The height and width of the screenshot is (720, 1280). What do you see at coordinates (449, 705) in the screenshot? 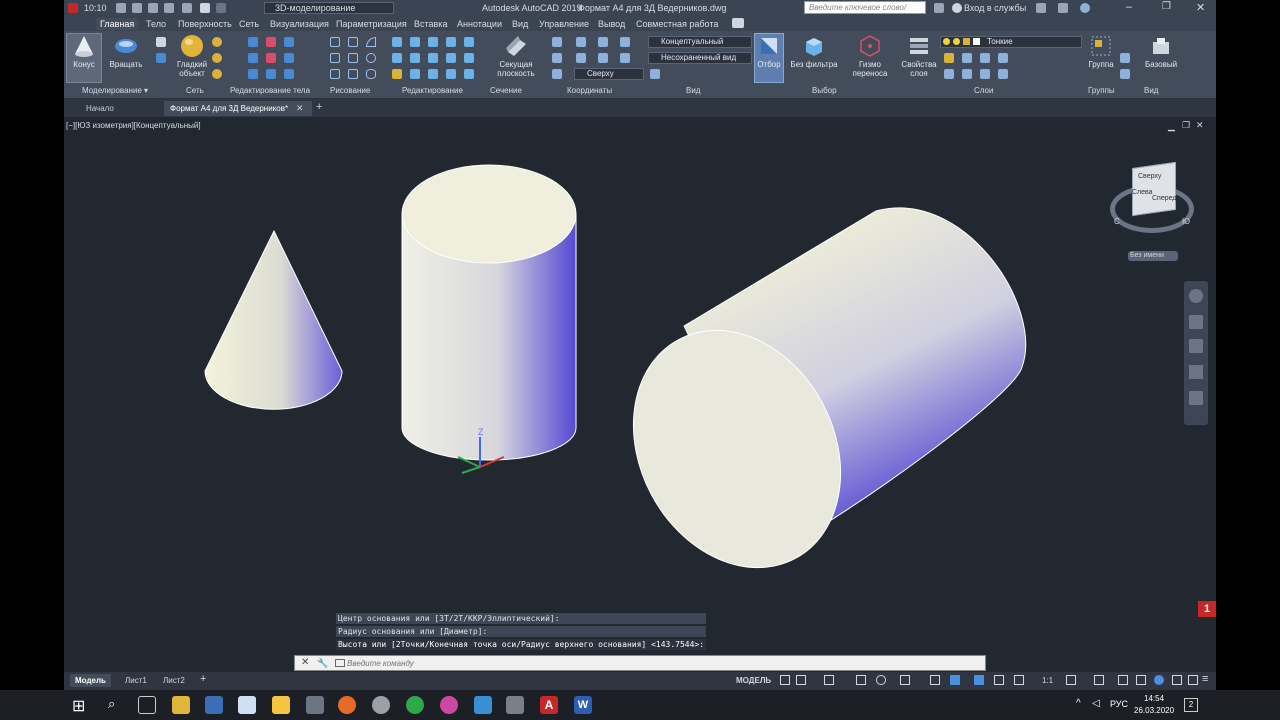
I see `media-icon` at bounding box center [449, 705].